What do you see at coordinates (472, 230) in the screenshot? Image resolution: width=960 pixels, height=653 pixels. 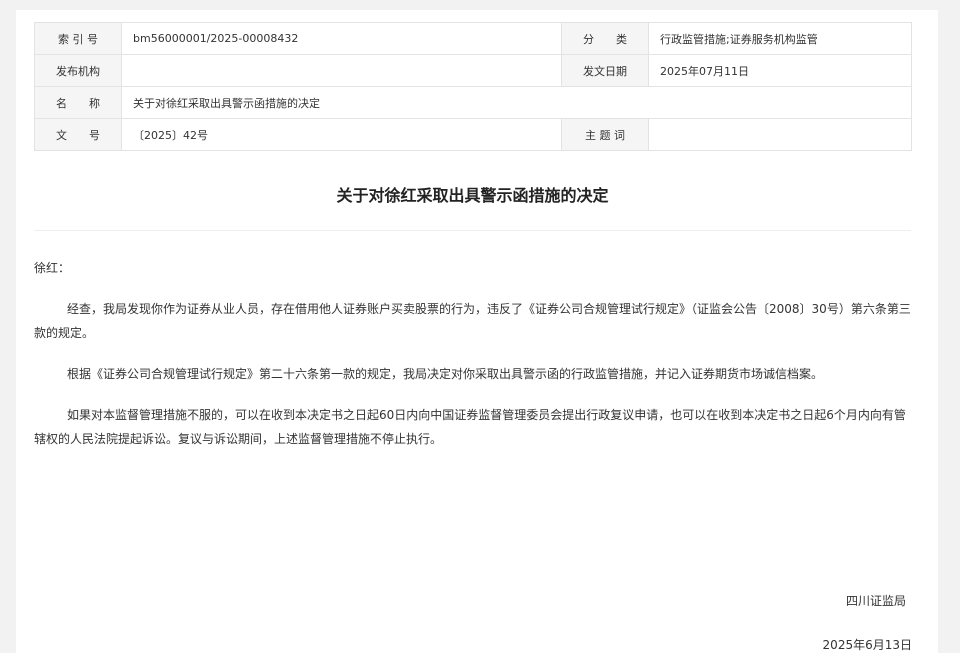 I see `title-divider` at bounding box center [472, 230].